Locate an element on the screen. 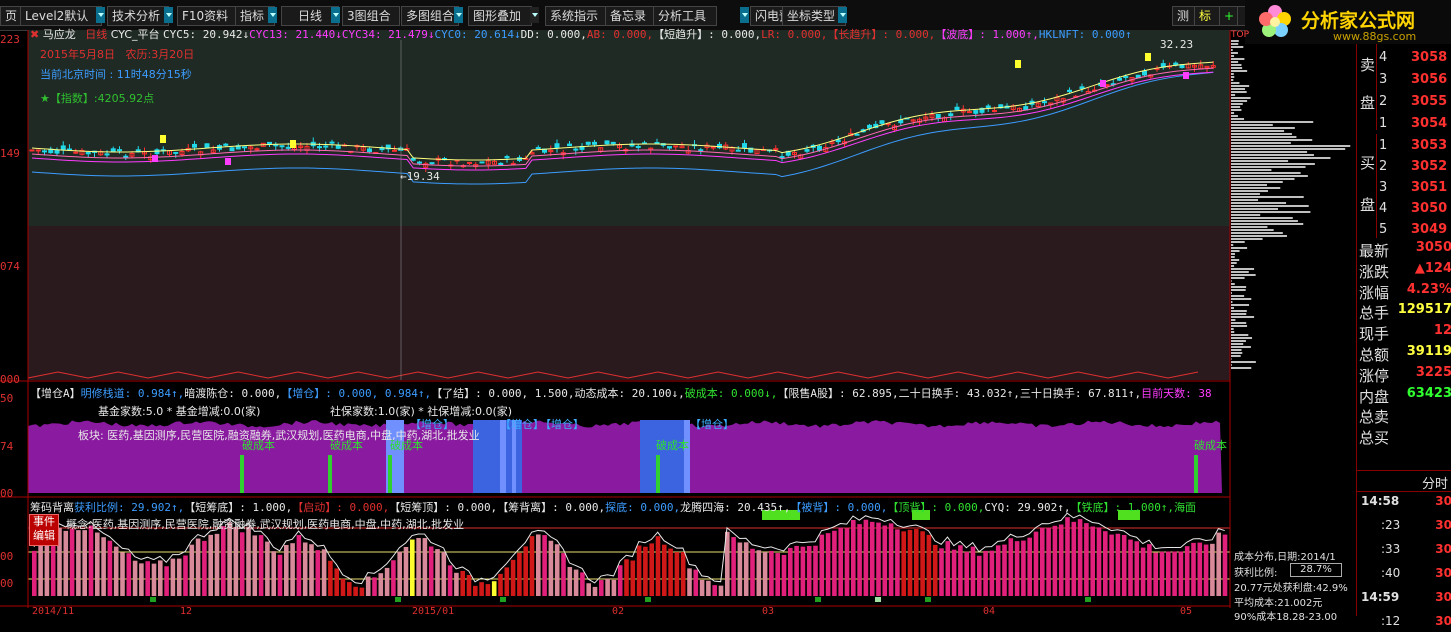 The image size is (1451, 632). orderbook-row: 33056 is located at coordinates (1415, 80).